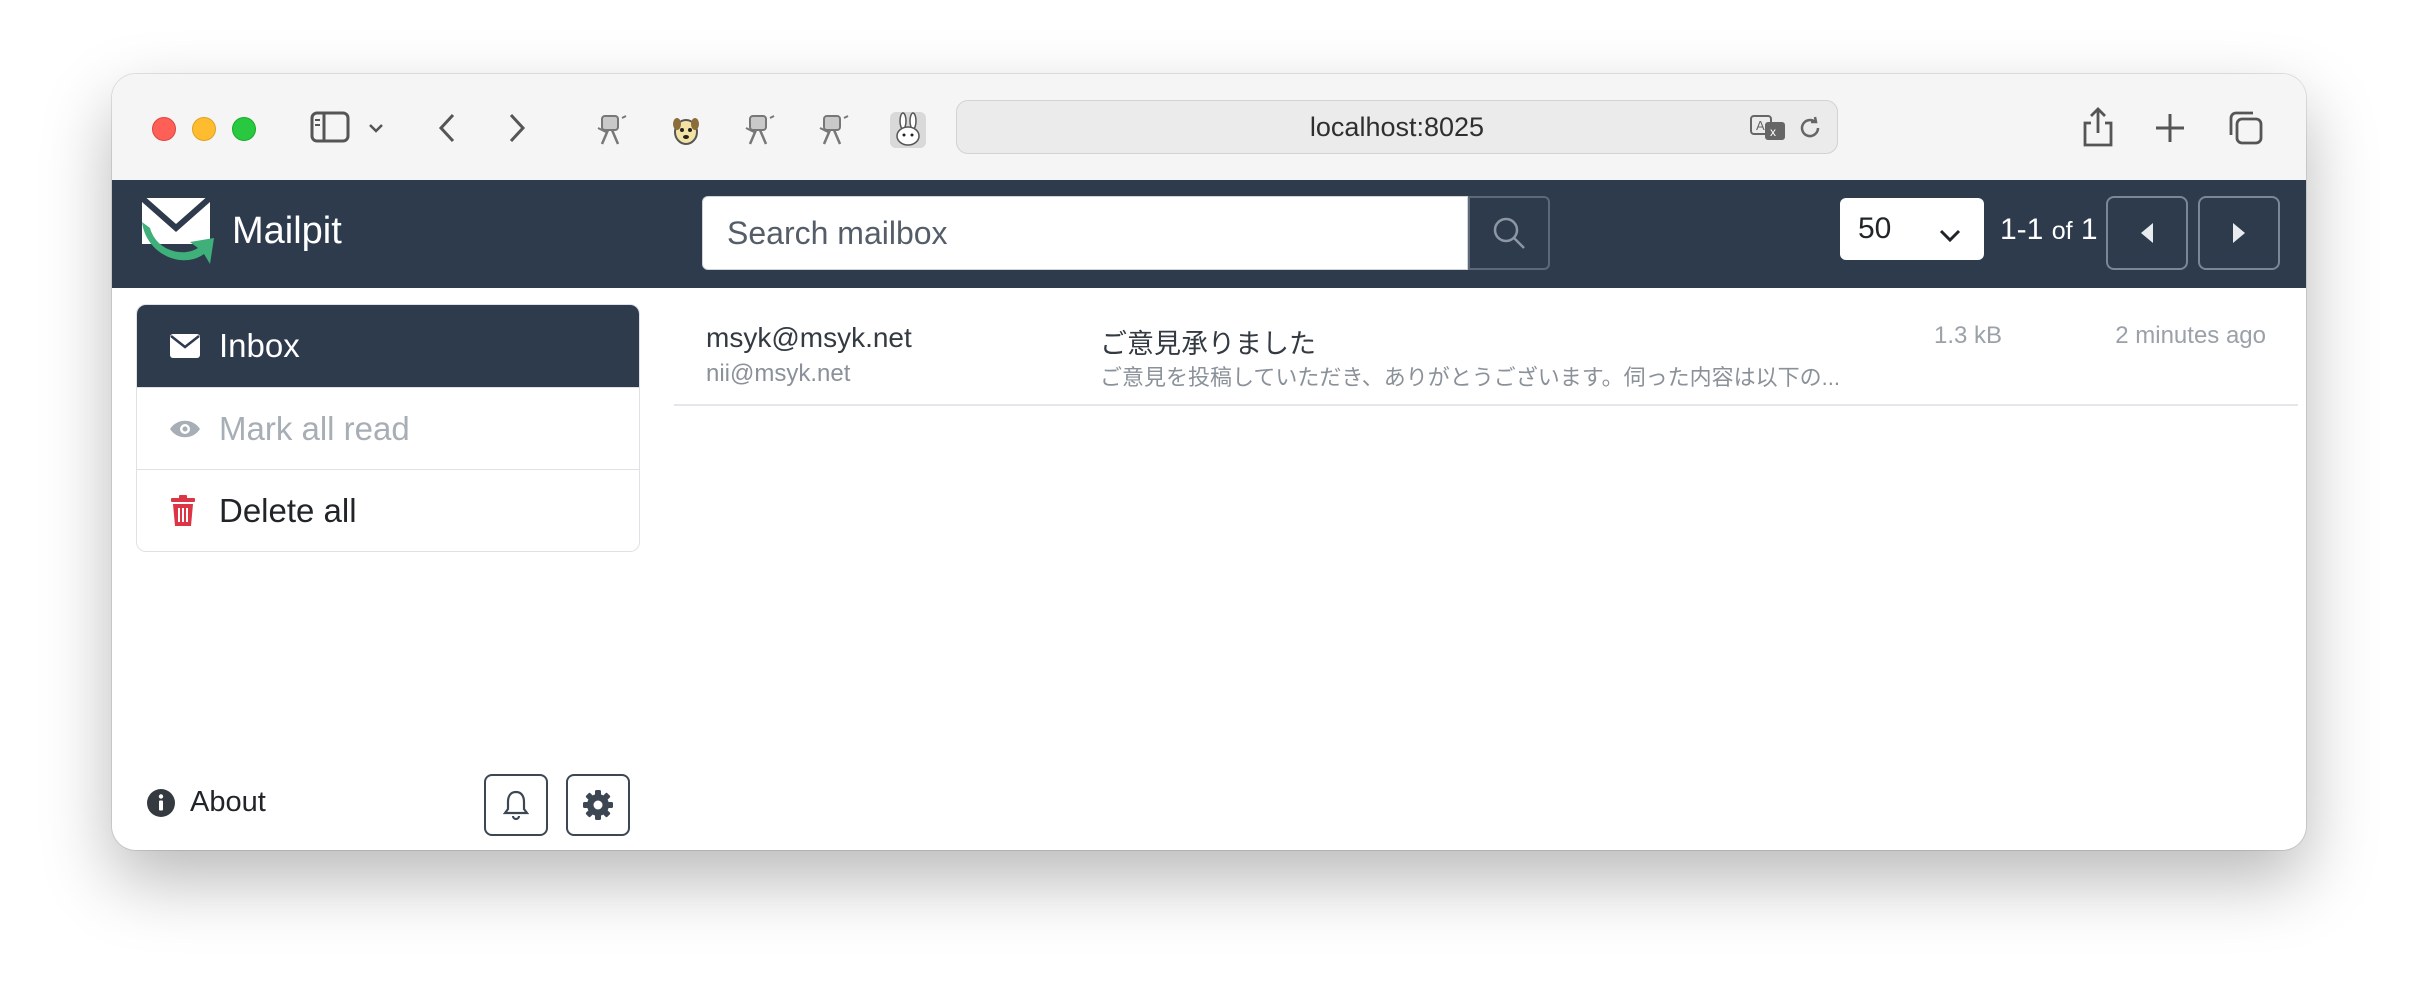  What do you see at coordinates (2170, 128) in the screenshot?
I see `new-tab-icon` at bounding box center [2170, 128].